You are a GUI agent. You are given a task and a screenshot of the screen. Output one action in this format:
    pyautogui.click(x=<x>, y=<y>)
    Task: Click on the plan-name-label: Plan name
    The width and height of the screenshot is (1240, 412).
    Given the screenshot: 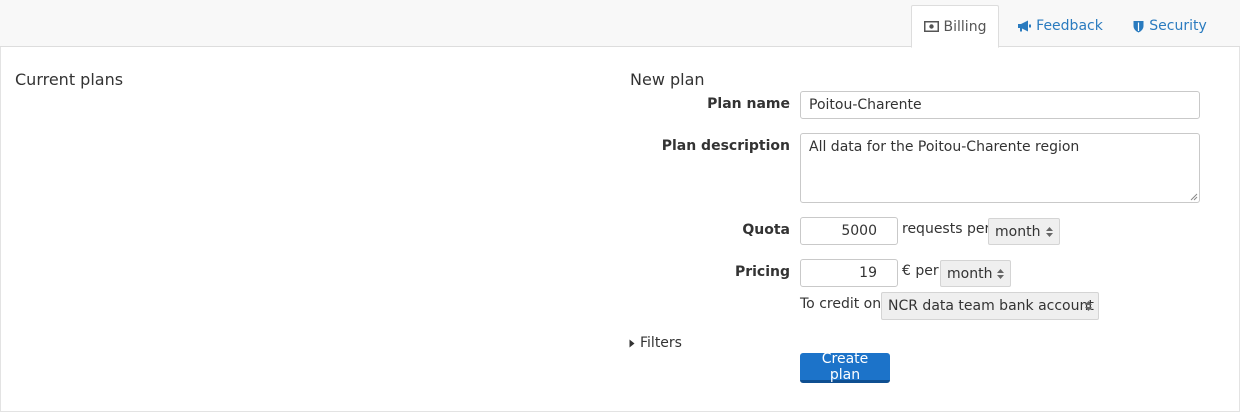 What is the action you would take?
    pyautogui.click(x=748, y=104)
    